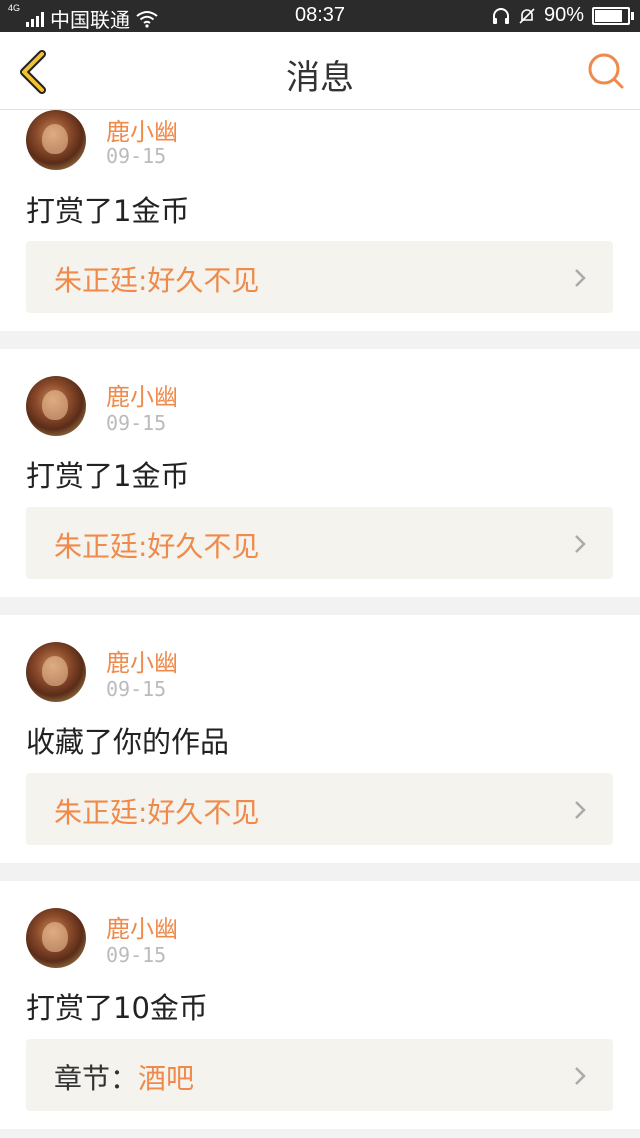  What do you see at coordinates (117, 1008) in the screenshot?
I see `message-action: 打赏了10金币` at bounding box center [117, 1008].